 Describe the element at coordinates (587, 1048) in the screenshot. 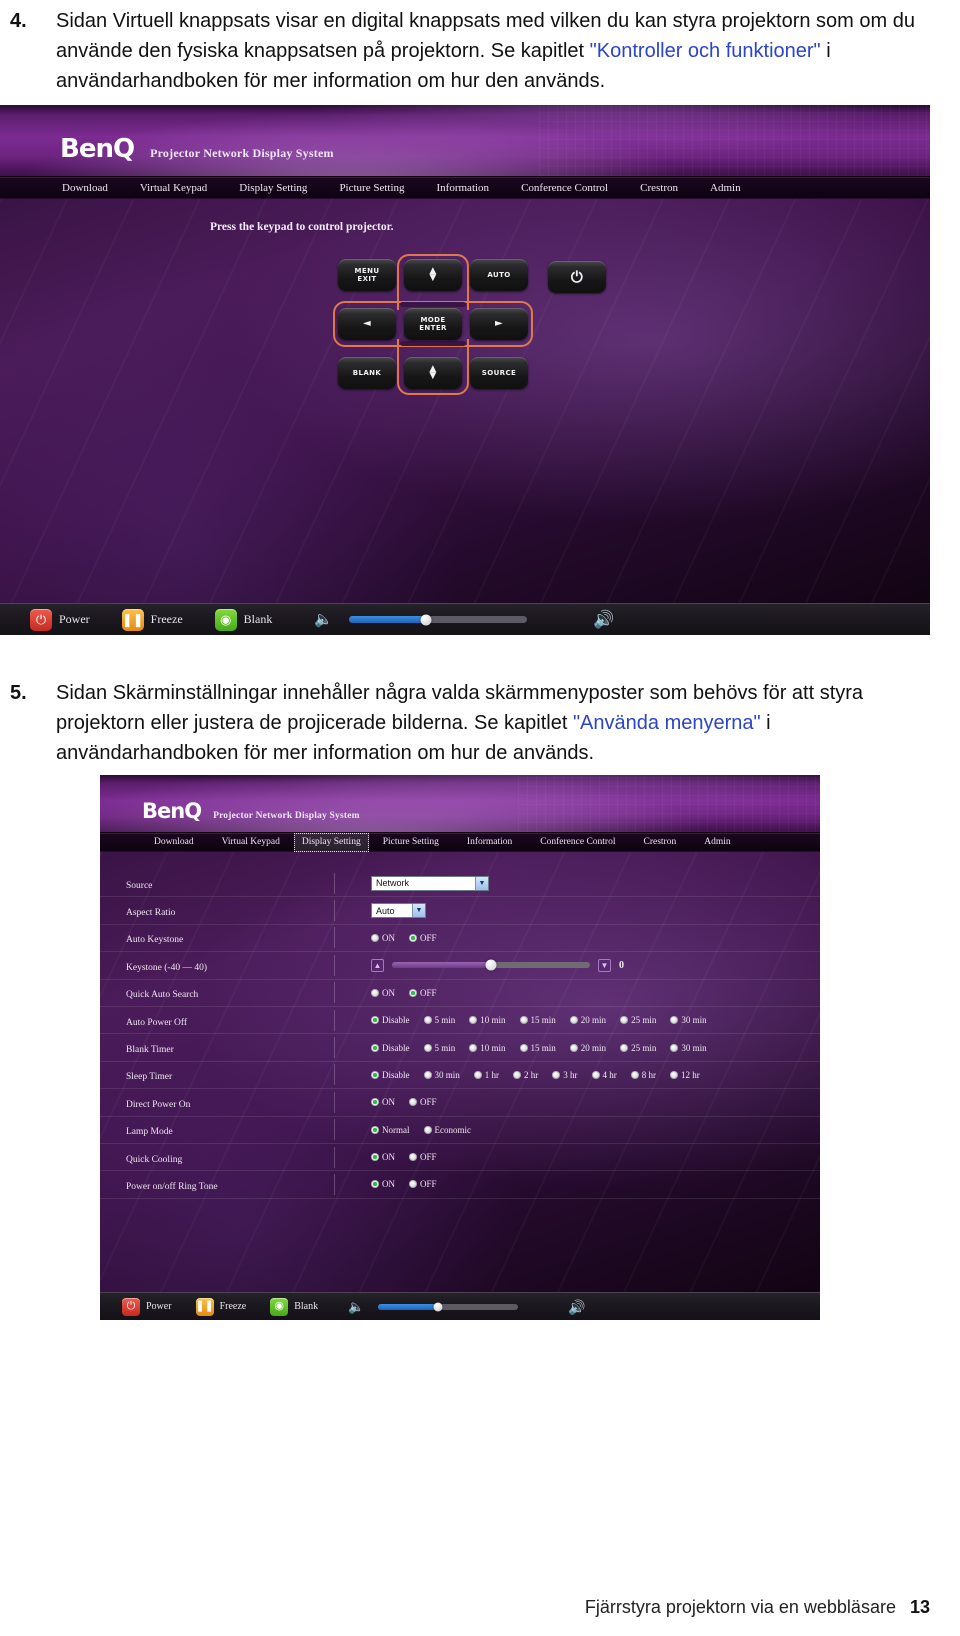

I see `blank-timer-radio-4: 20 min` at that location.